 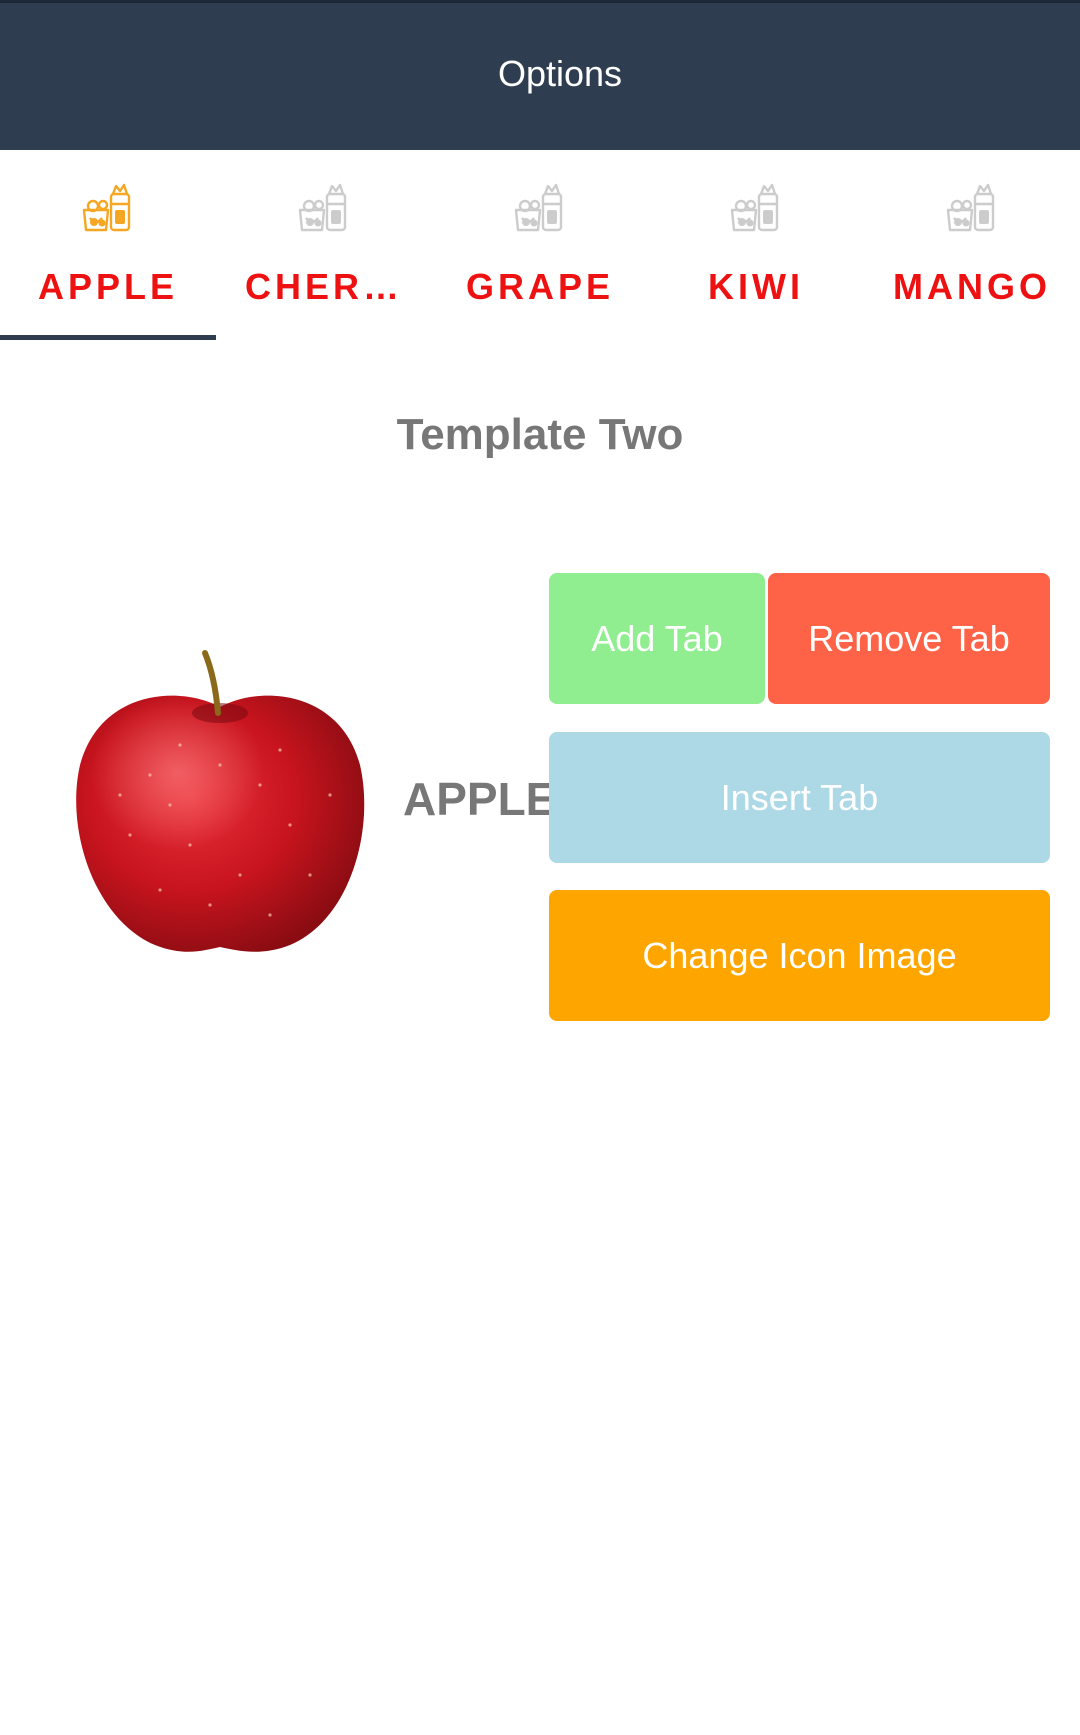 I want to click on tab-grape: GRAPE, so click(x=540, y=245).